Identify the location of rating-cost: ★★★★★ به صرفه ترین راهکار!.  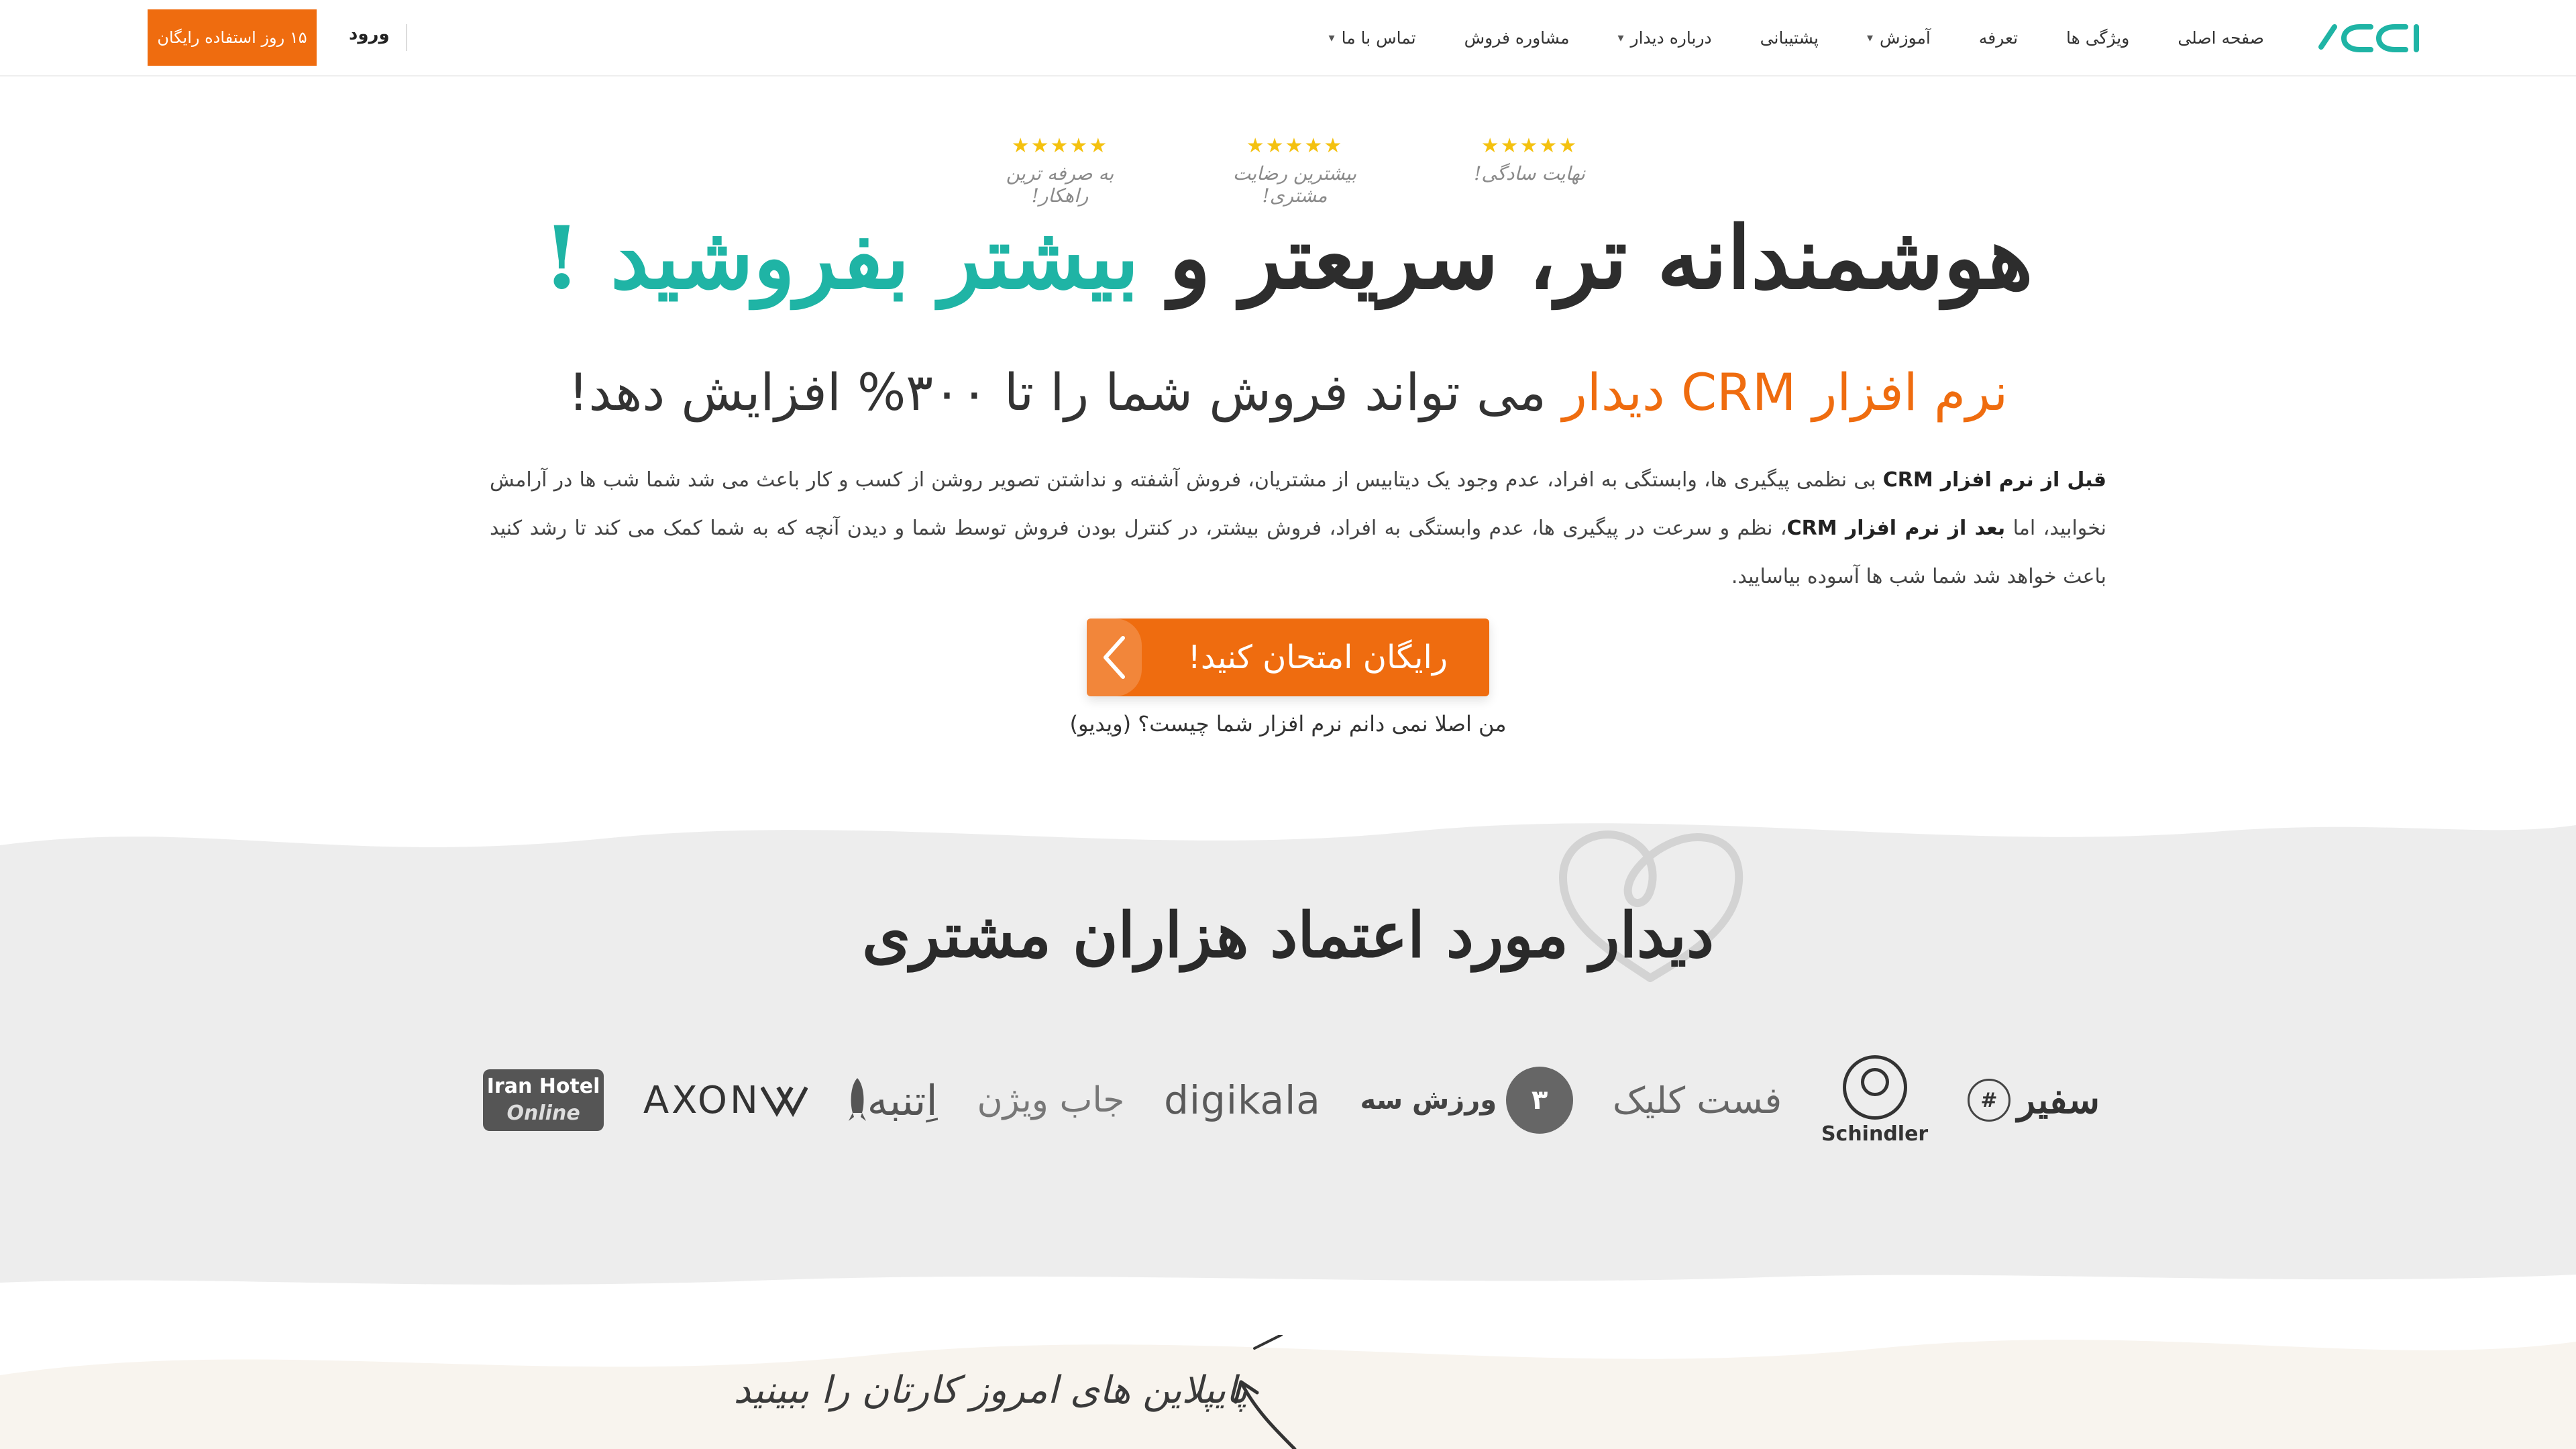
(1059, 170).